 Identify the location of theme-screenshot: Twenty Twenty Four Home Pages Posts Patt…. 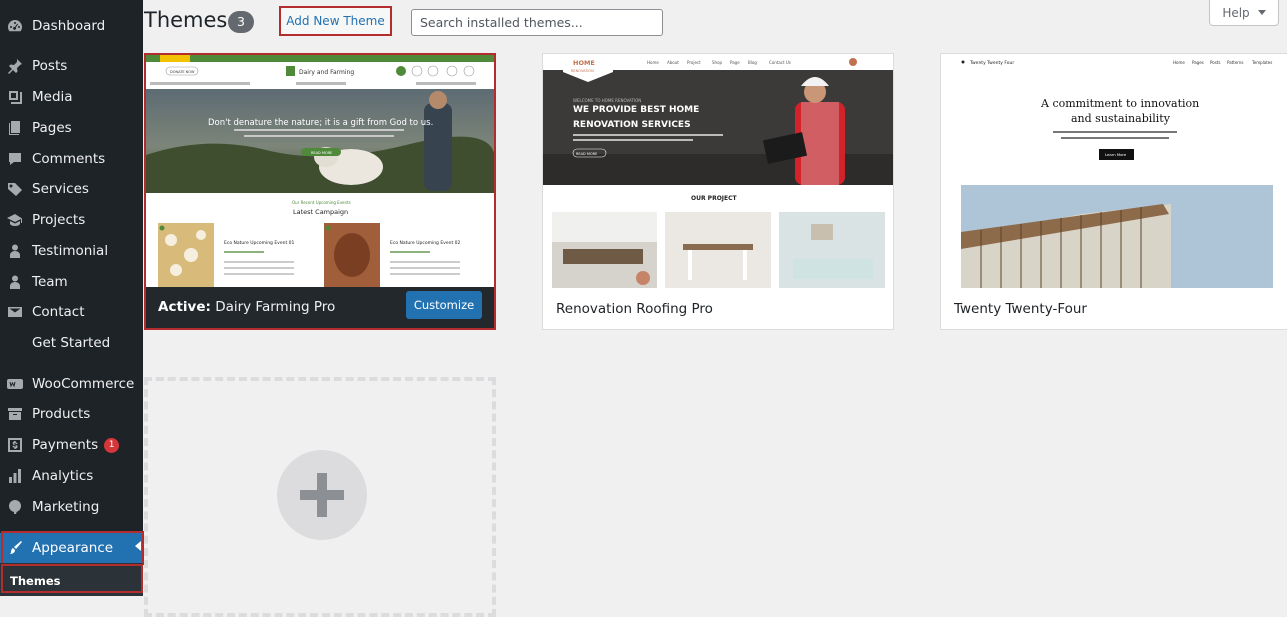
(1114, 171).